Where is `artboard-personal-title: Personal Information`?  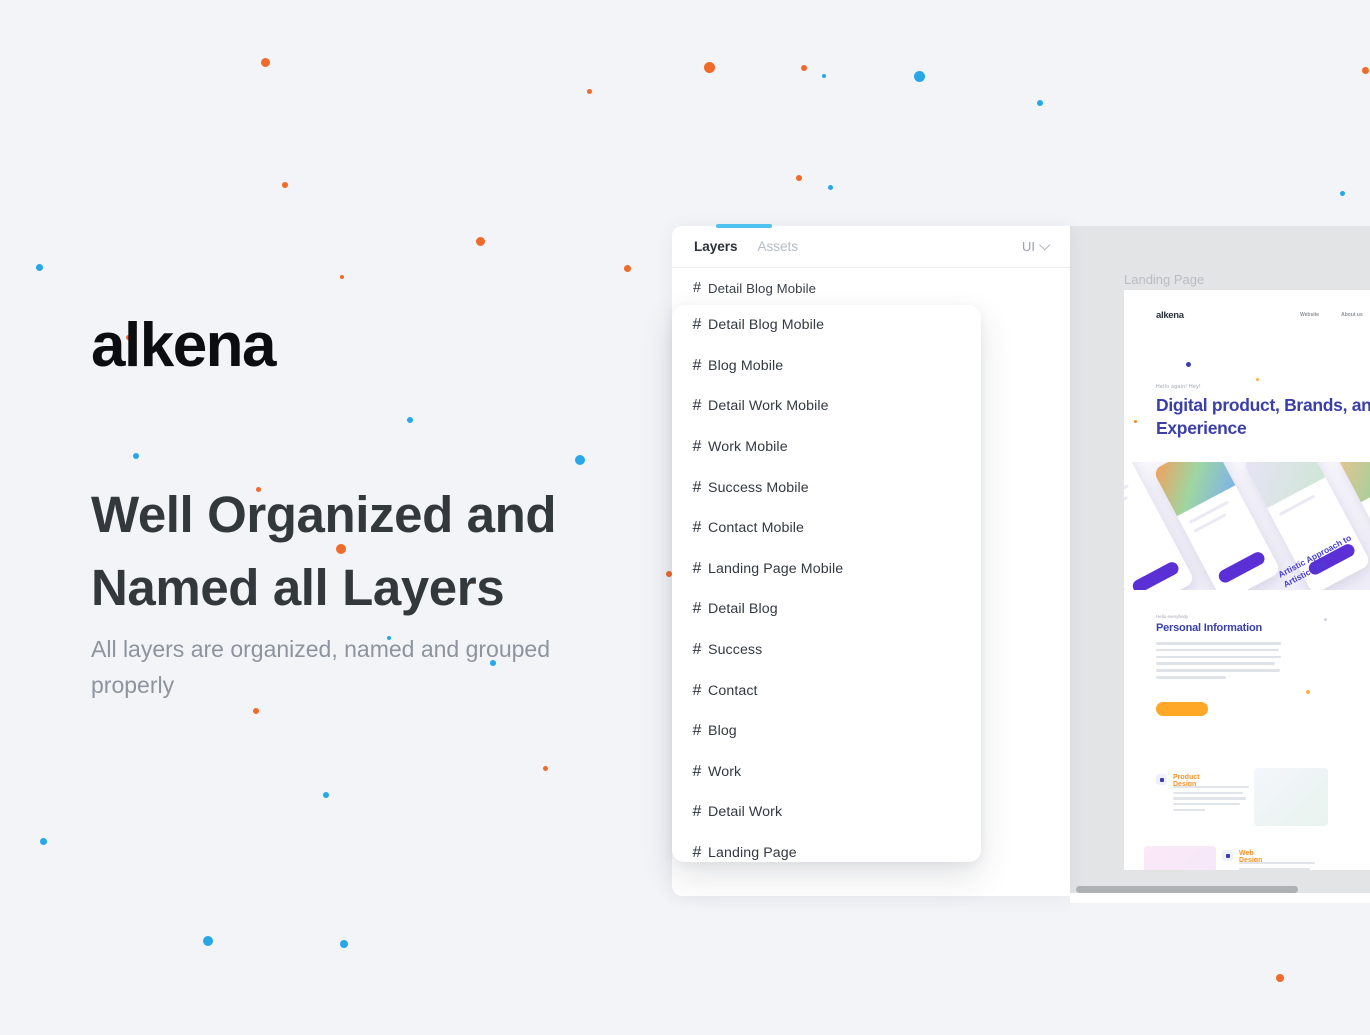
artboard-personal-title: Personal Information is located at coordinates (1209, 628).